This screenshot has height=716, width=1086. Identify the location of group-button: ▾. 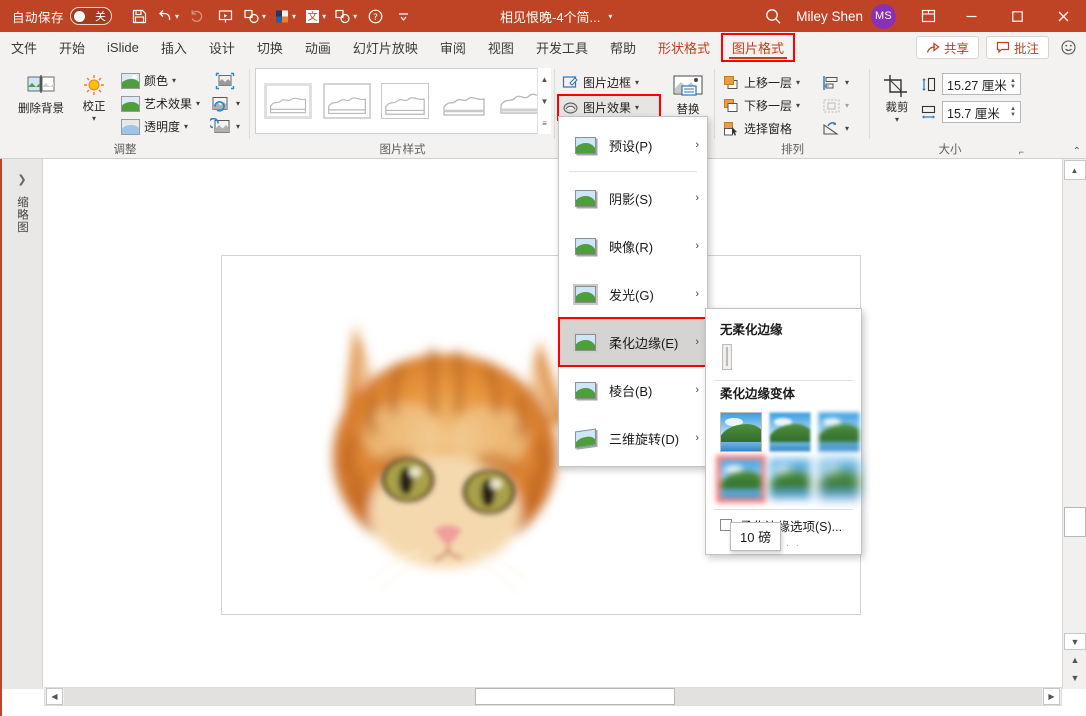
(842, 105).